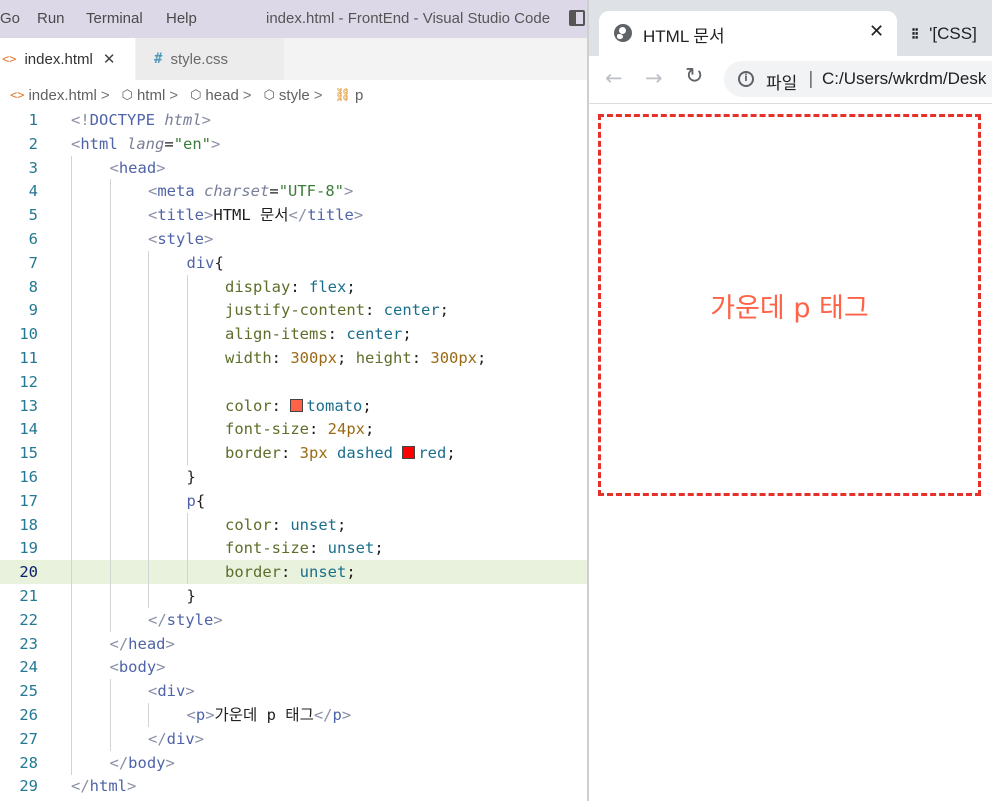 The height and width of the screenshot is (801, 992). What do you see at coordinates (577, 18) in the screenshot?
I see `toggle-sidebar-icon` at bounding box center [577, 18].